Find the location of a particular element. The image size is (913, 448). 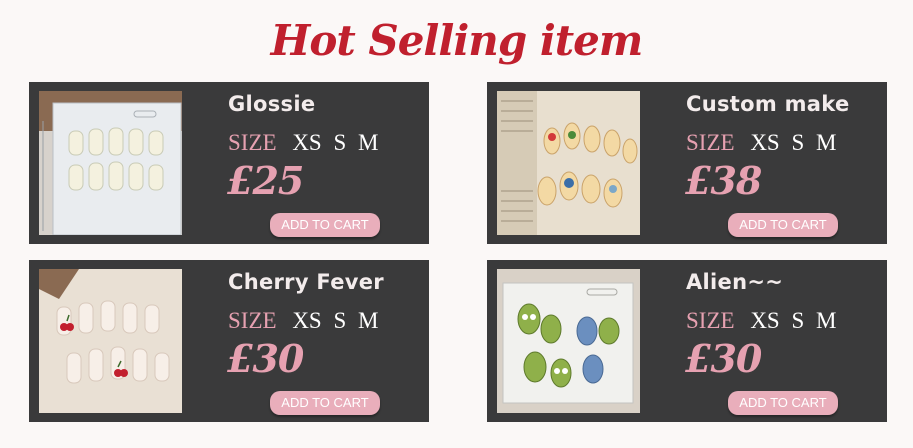

product-name: Glossie is located at coordinates (272, 104).